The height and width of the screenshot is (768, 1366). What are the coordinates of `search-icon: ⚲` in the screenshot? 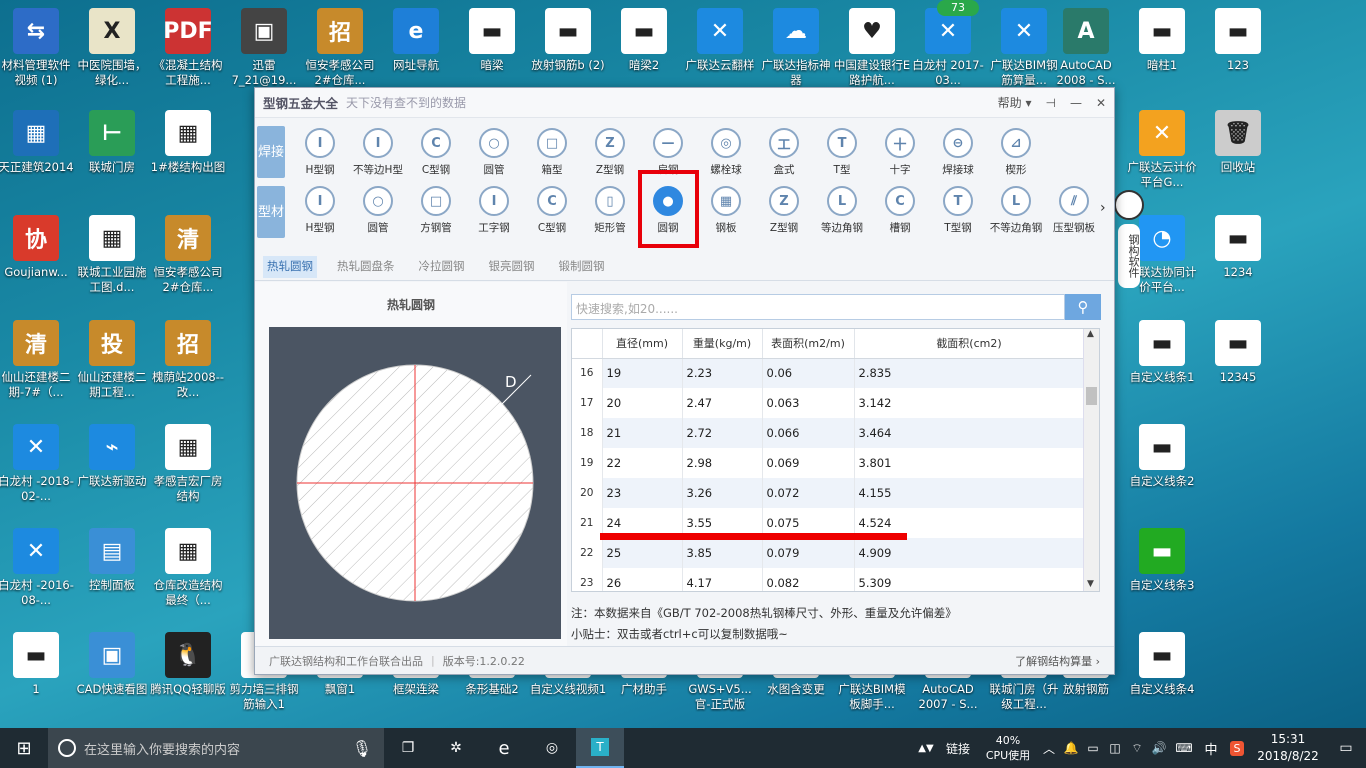 It's located at (1083, 307).